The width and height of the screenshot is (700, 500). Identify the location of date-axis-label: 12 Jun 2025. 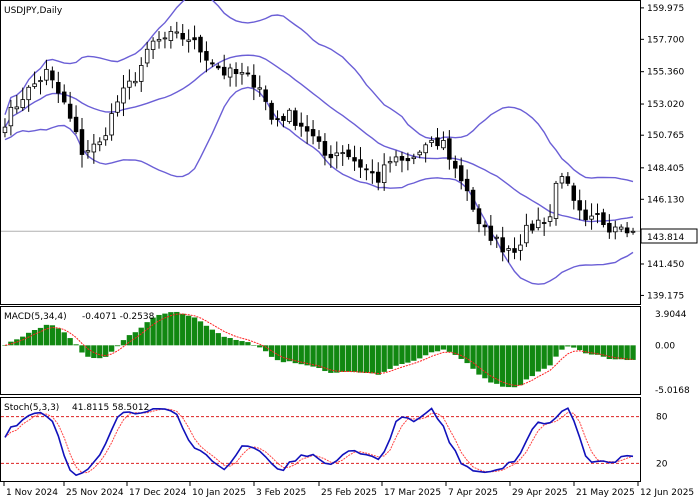
(667, 493).